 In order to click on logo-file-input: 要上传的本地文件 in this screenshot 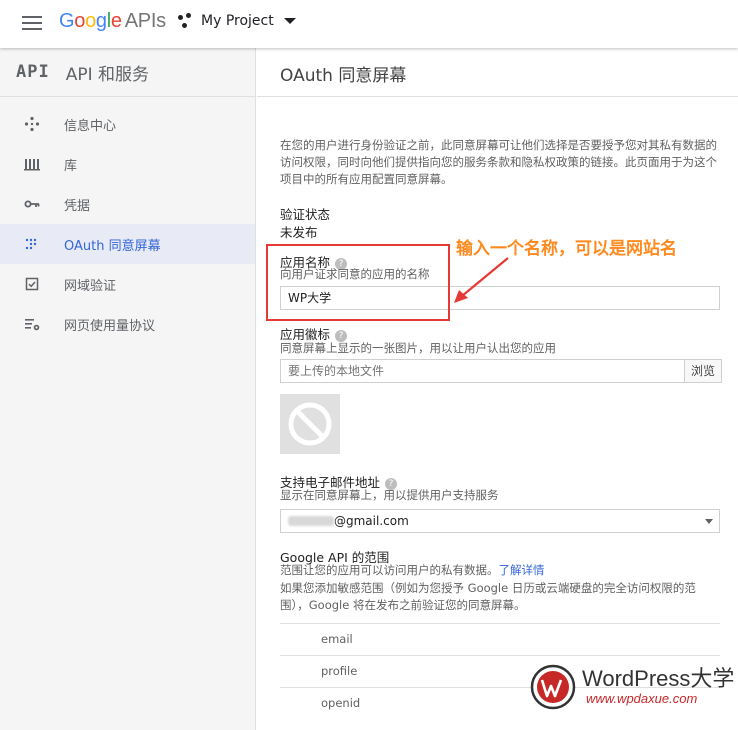, I will do `click(482, 371)`.